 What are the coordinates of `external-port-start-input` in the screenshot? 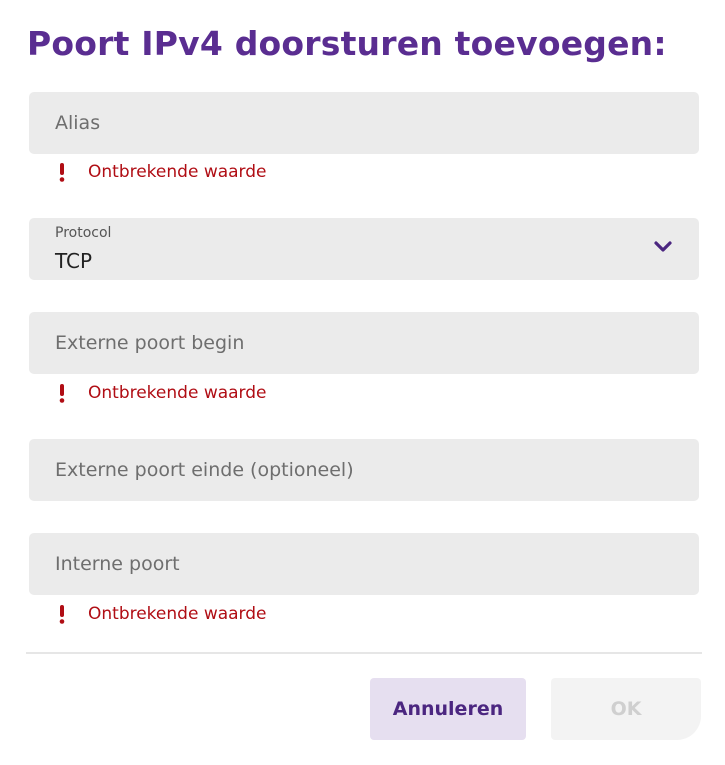 It's located at (364, 343).